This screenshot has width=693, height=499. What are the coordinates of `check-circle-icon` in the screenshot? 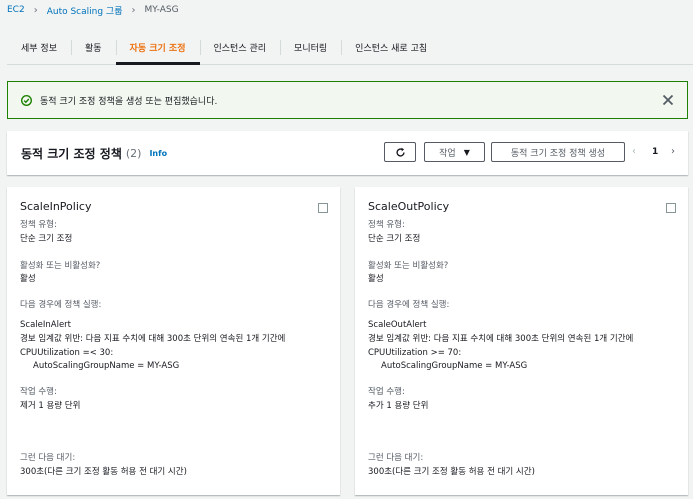 It's located at (26, 100).